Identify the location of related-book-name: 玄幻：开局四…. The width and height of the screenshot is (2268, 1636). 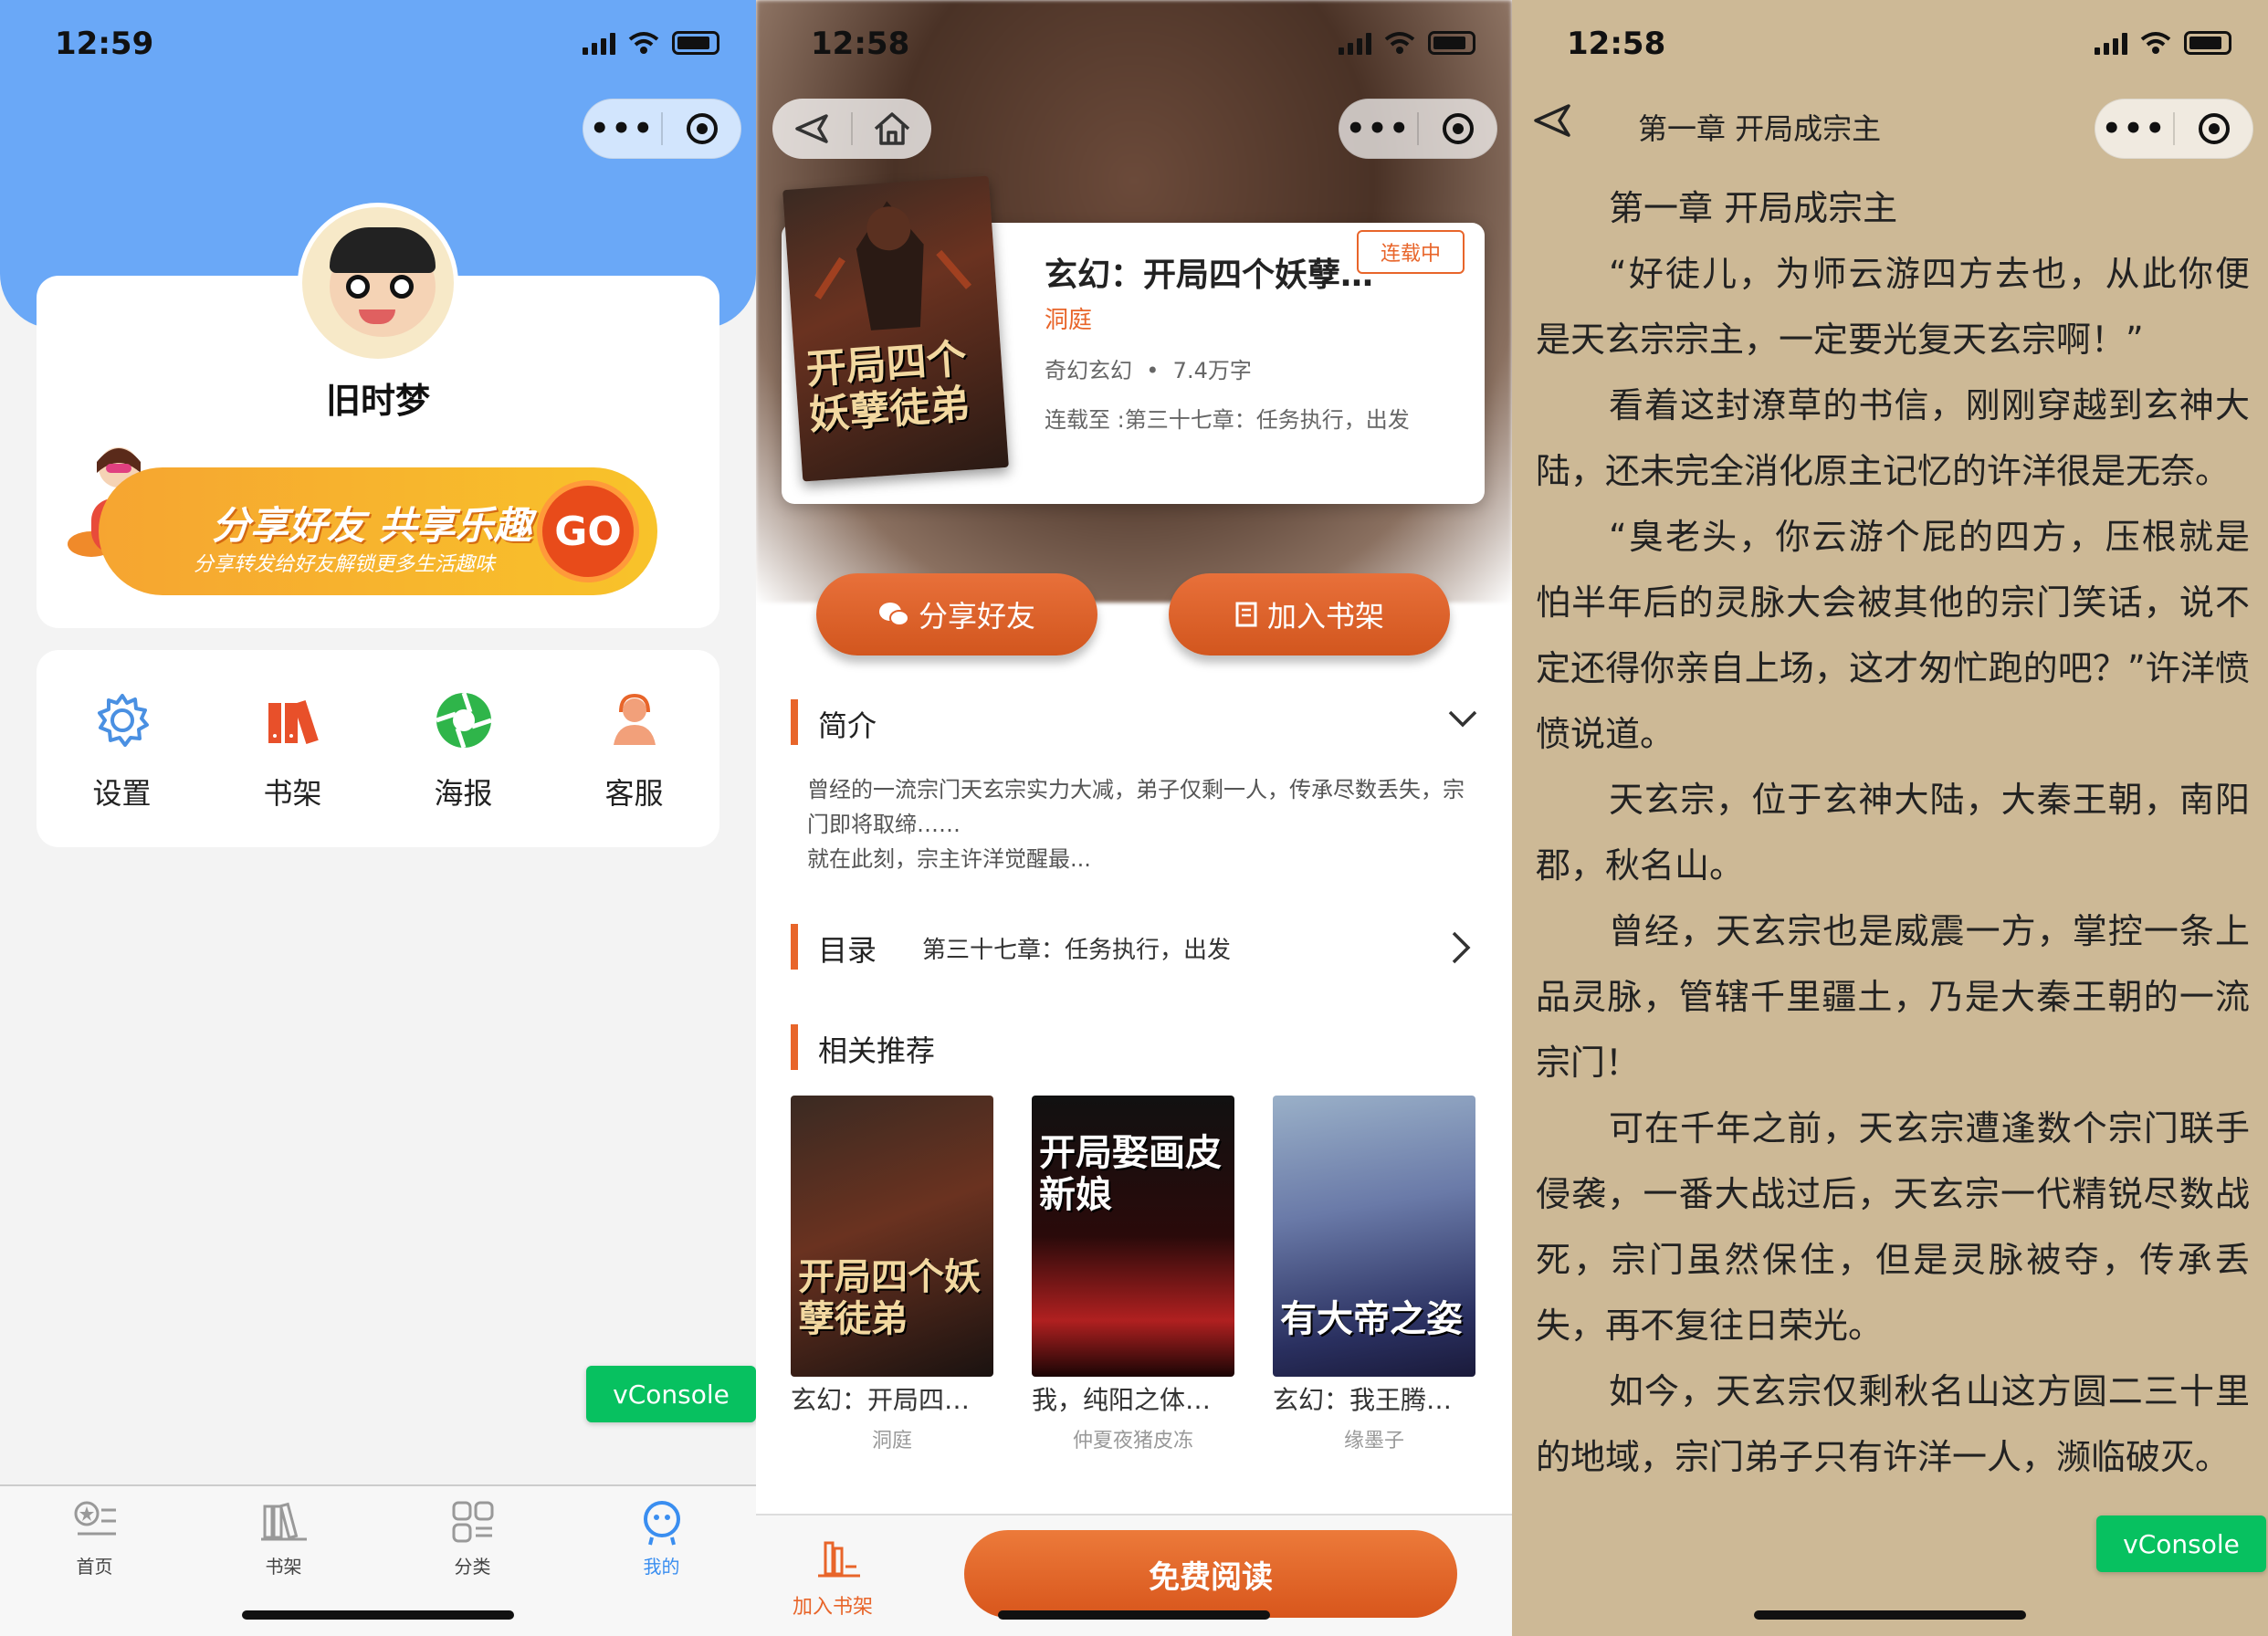
(881, 1400).